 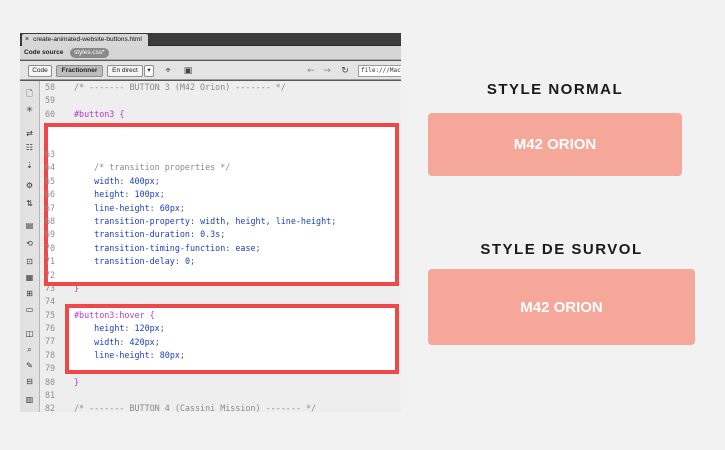 What do you see at coordinates (29, 109) in the screenshot?
I see `asset-icon: ✳` at bounding box center [29, 109].